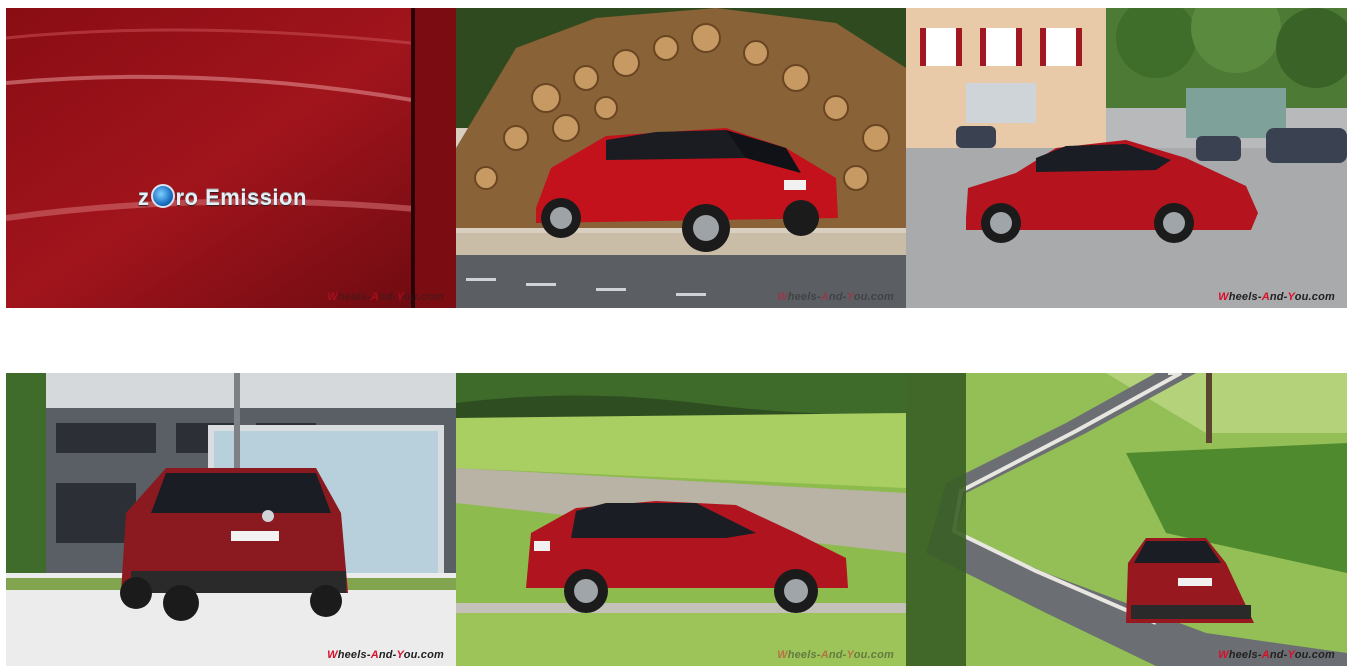 The image size is (1347, 666). I want to click on side-profile-village-photo: Wheels-And-You.com, so click(1126, 158).